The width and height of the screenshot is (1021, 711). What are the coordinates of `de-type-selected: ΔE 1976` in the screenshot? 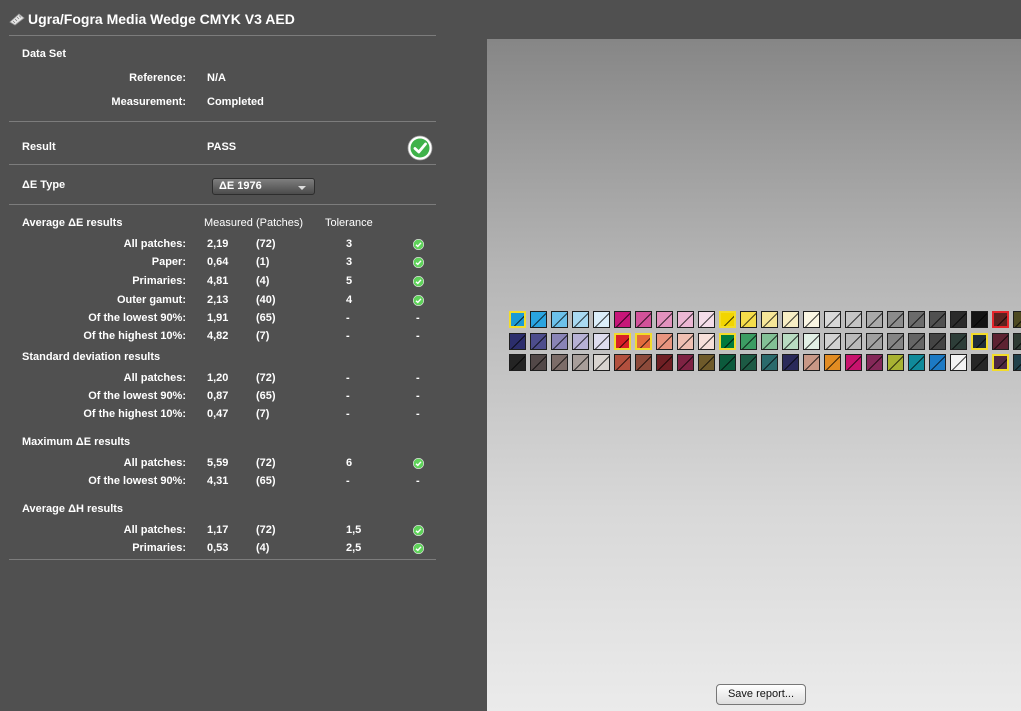 It's located at (240, 186).